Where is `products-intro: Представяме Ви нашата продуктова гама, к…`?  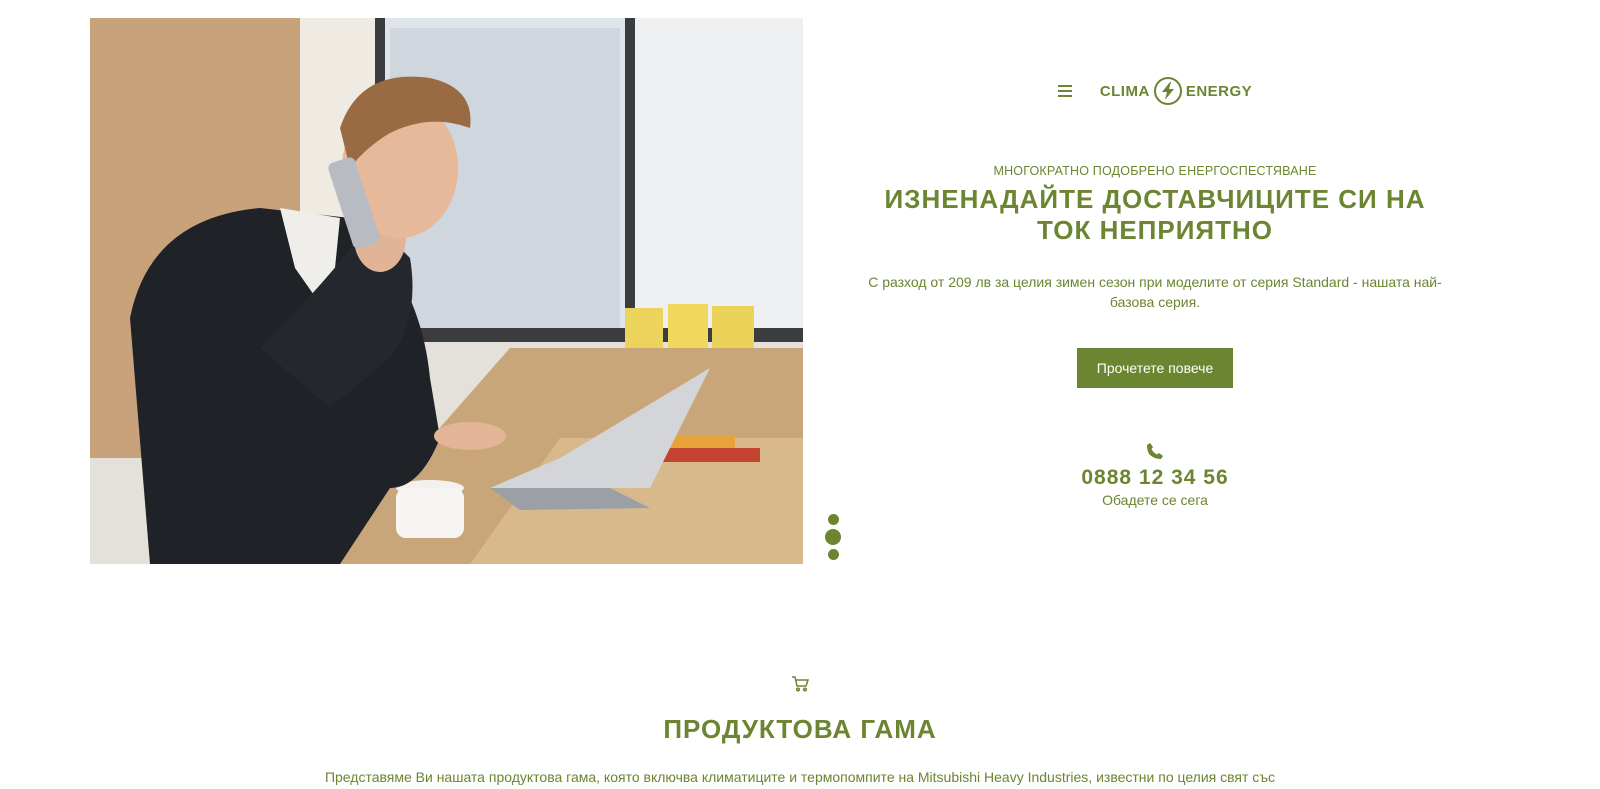
products-intro: Представяме Ви нашата продуктова гама, к… is located at coordinates (800, 777).